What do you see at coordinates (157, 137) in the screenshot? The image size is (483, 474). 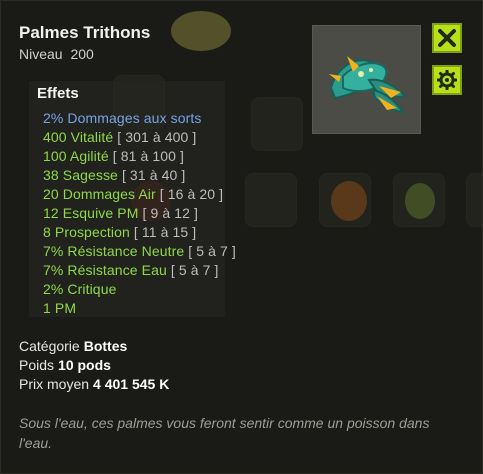 I see `effect-range: [ 301 à 400 ]` at bounding box center [157, 137].